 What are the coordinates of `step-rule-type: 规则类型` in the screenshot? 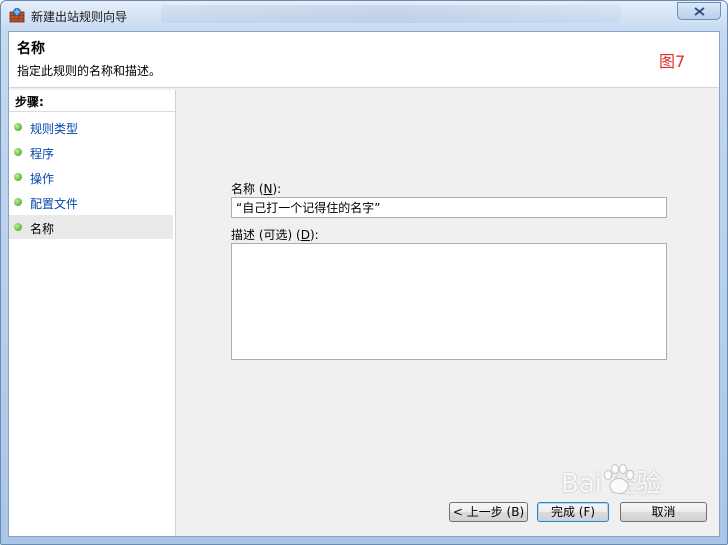 It's located at (91, 127).